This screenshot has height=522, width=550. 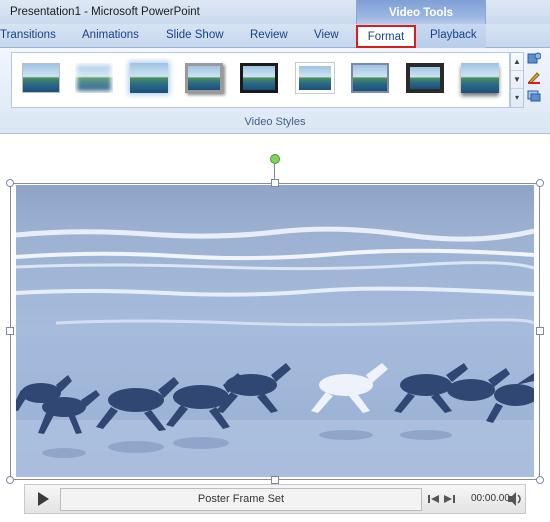 I want to click on style-shadow-rectangle, so click(x=204, y=78).